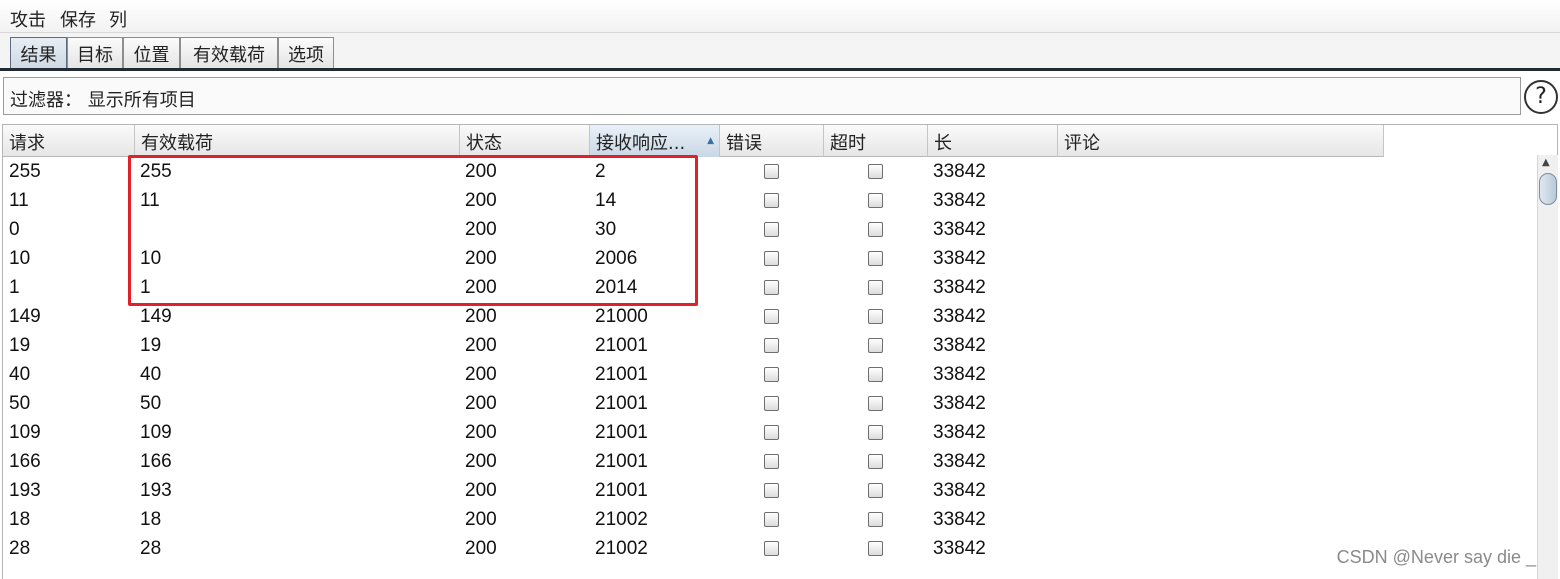 The image size is (1560, 579). I want to click on table-row: 149 149 200 21000 33842, so click(693, 317).